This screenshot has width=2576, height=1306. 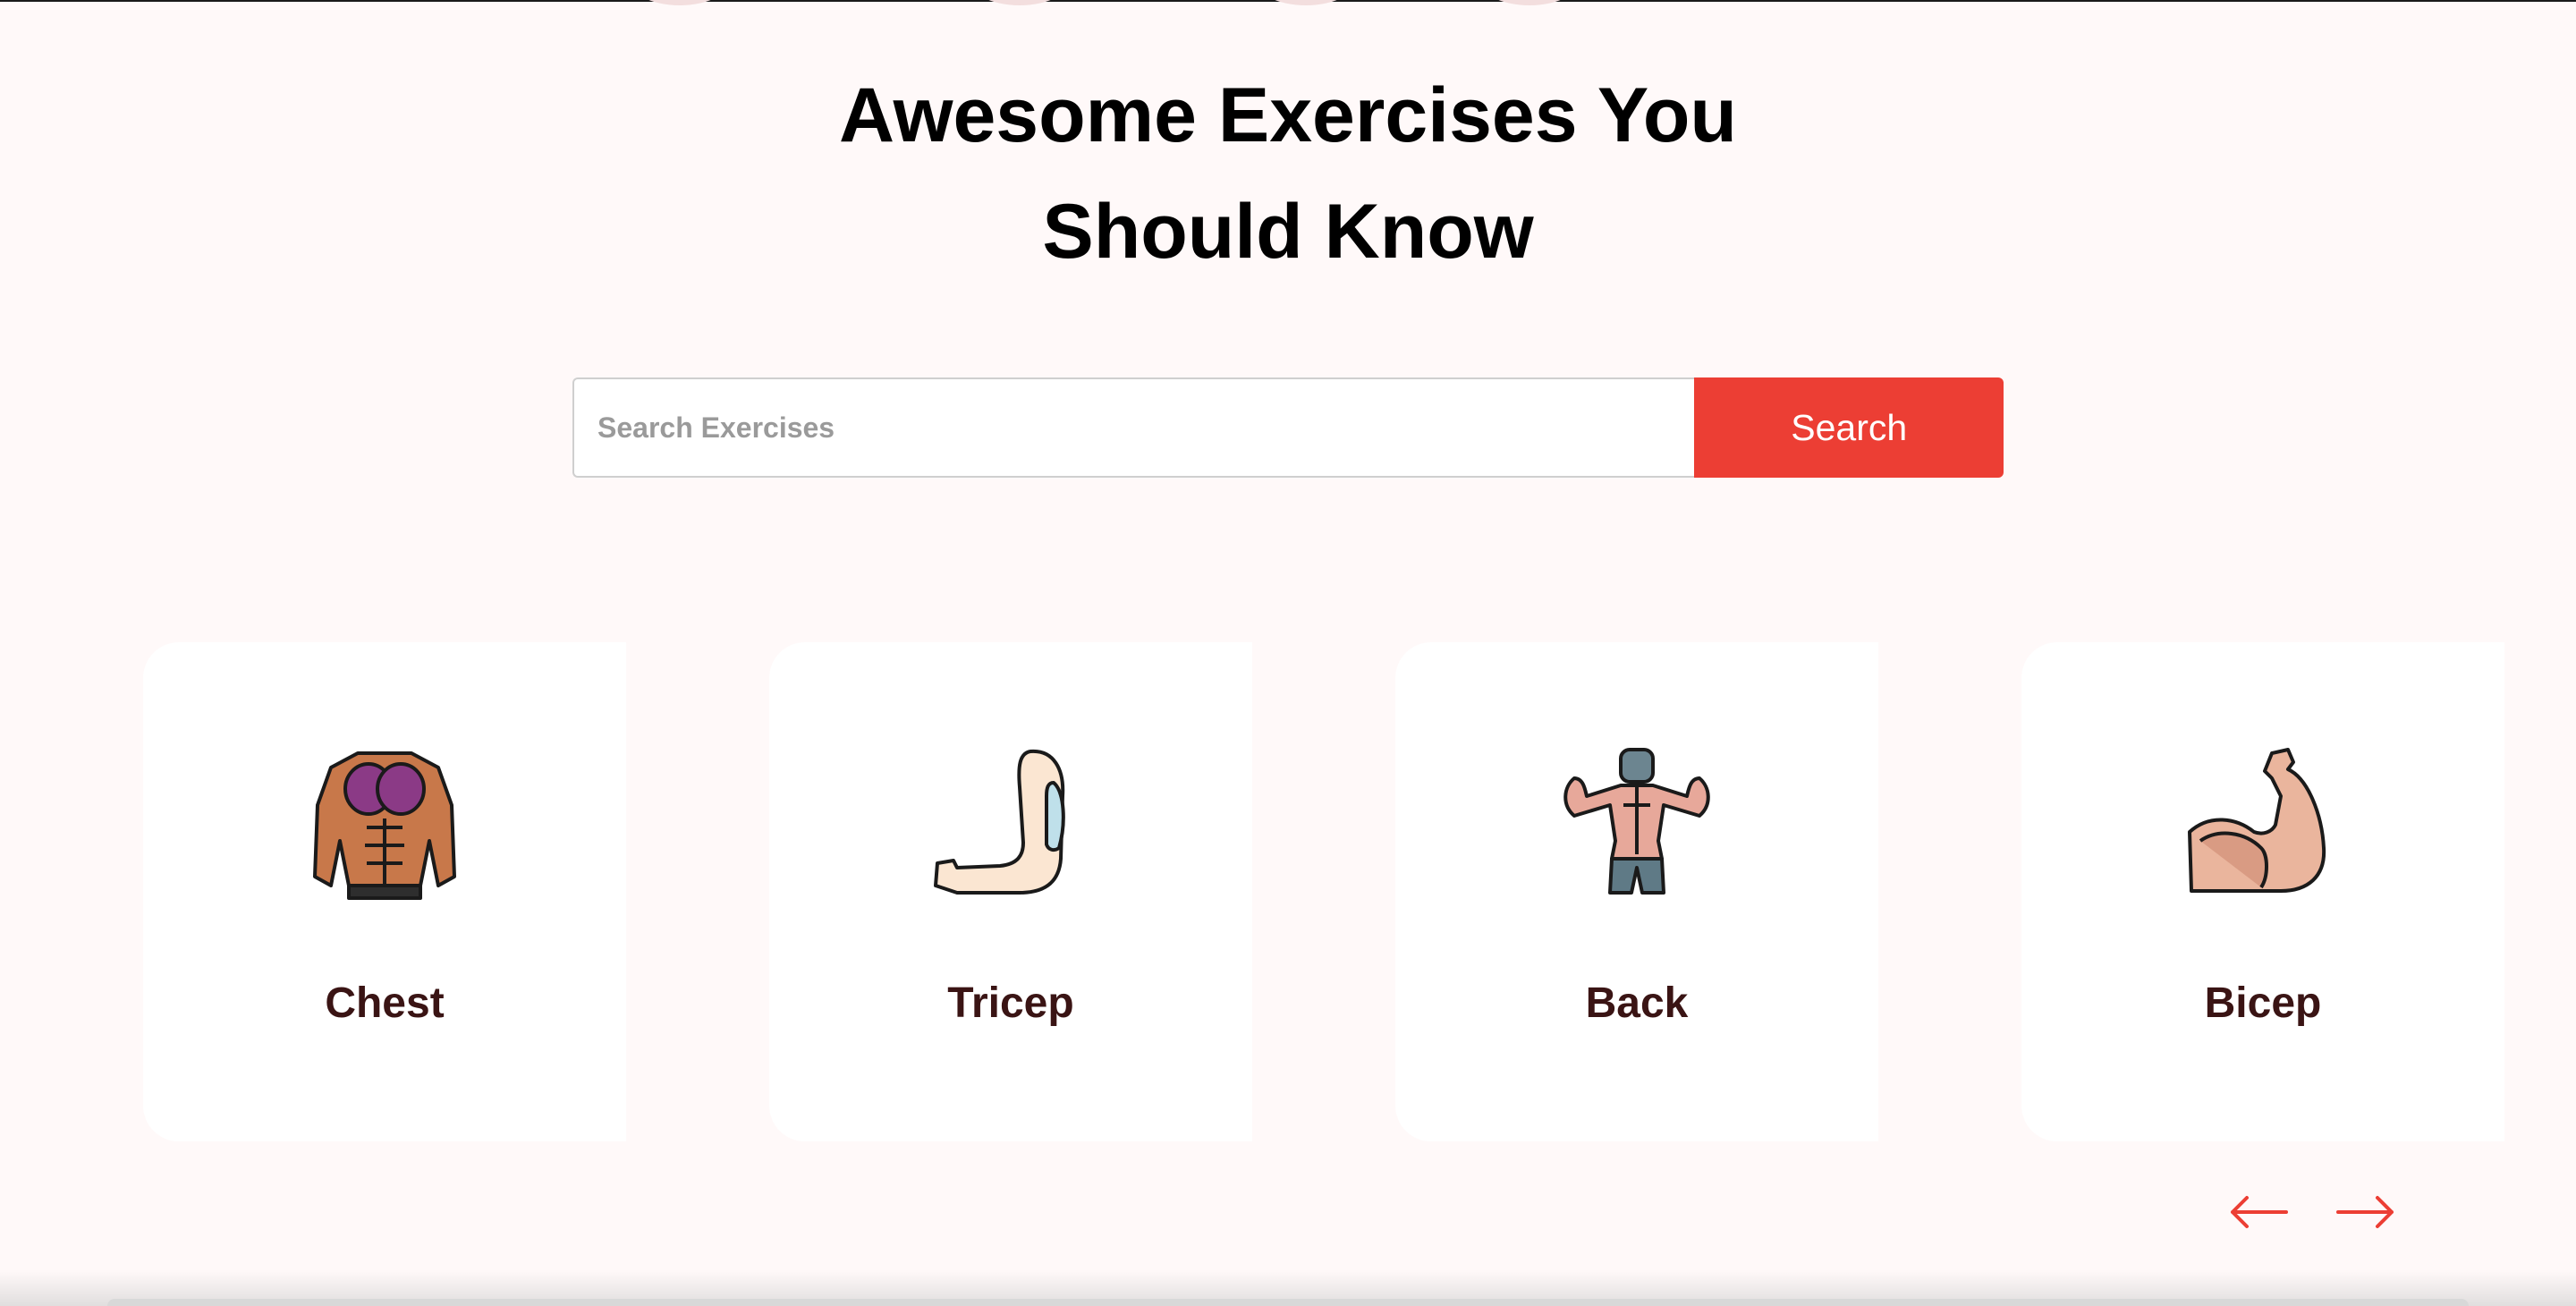 I want to click on tricep-arm-icon, so click(x=1010, y=822).